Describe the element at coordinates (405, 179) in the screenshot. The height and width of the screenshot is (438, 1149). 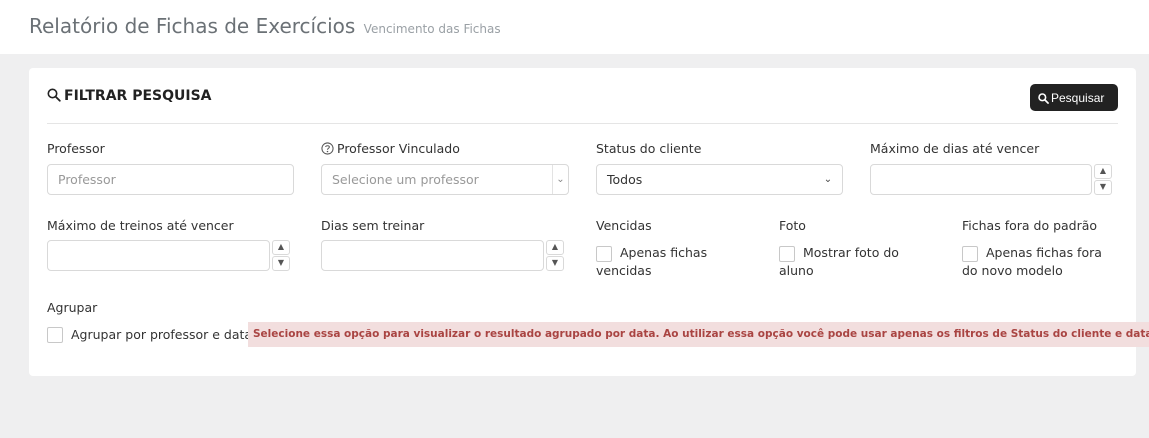
I see `professor-vinculado-placeholder: Selecione um professor` at that location.